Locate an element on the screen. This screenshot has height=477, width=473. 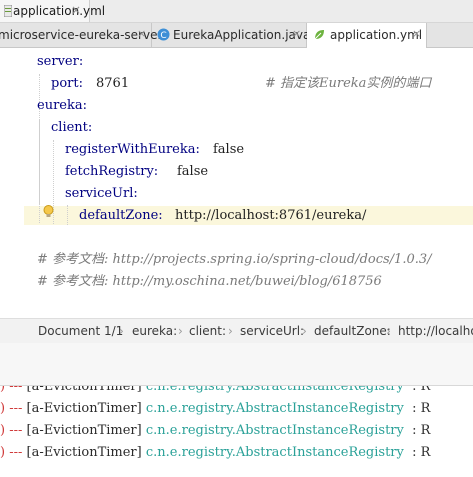
breadcrumb-document: Document 1/1 is located at coordinates (80, 331).